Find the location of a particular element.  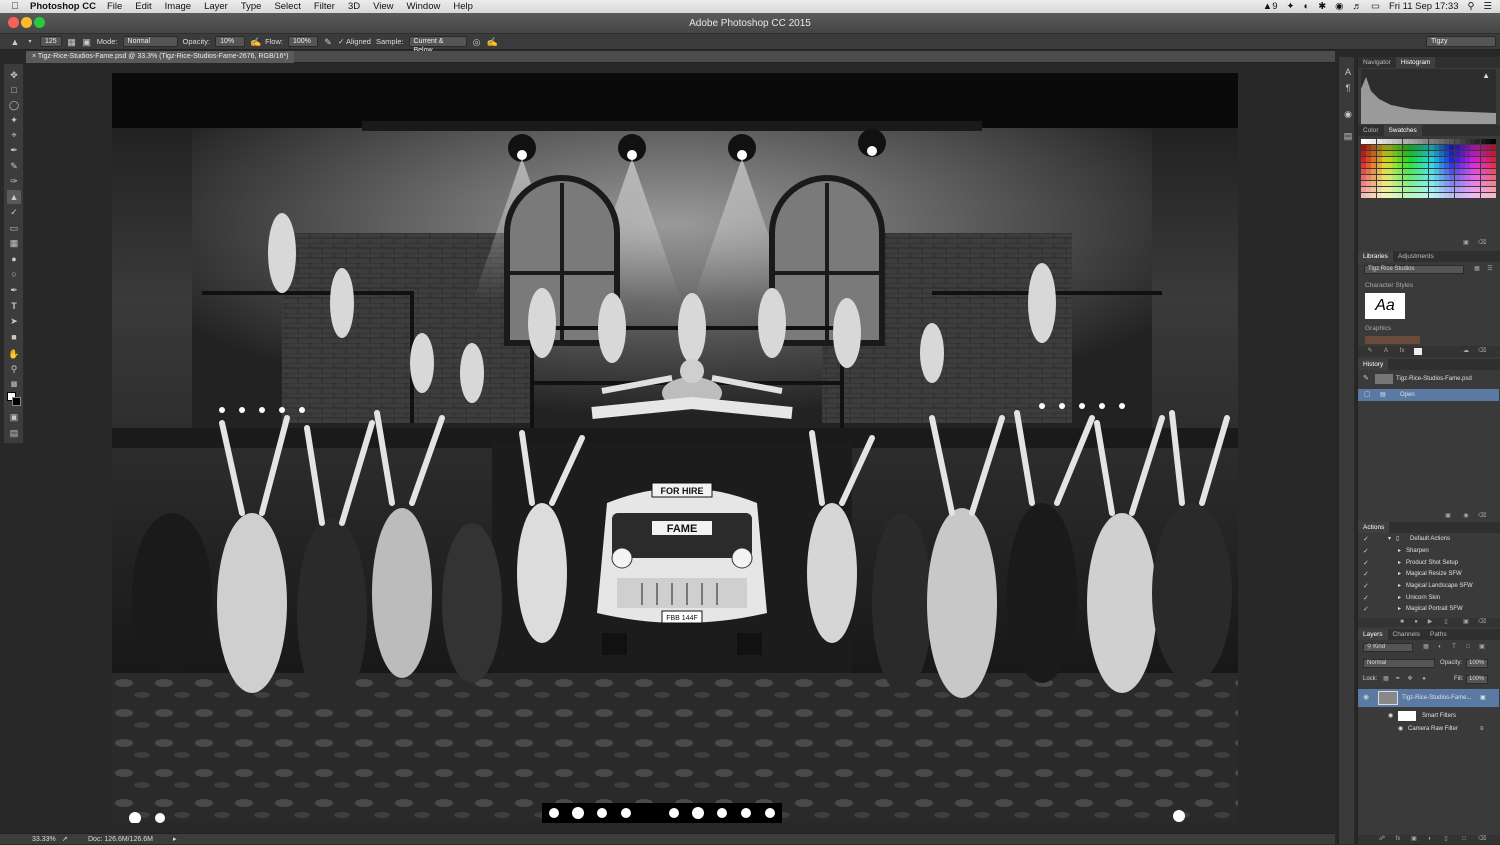

actions-title: Actions is located at coordinates (1374, 527).